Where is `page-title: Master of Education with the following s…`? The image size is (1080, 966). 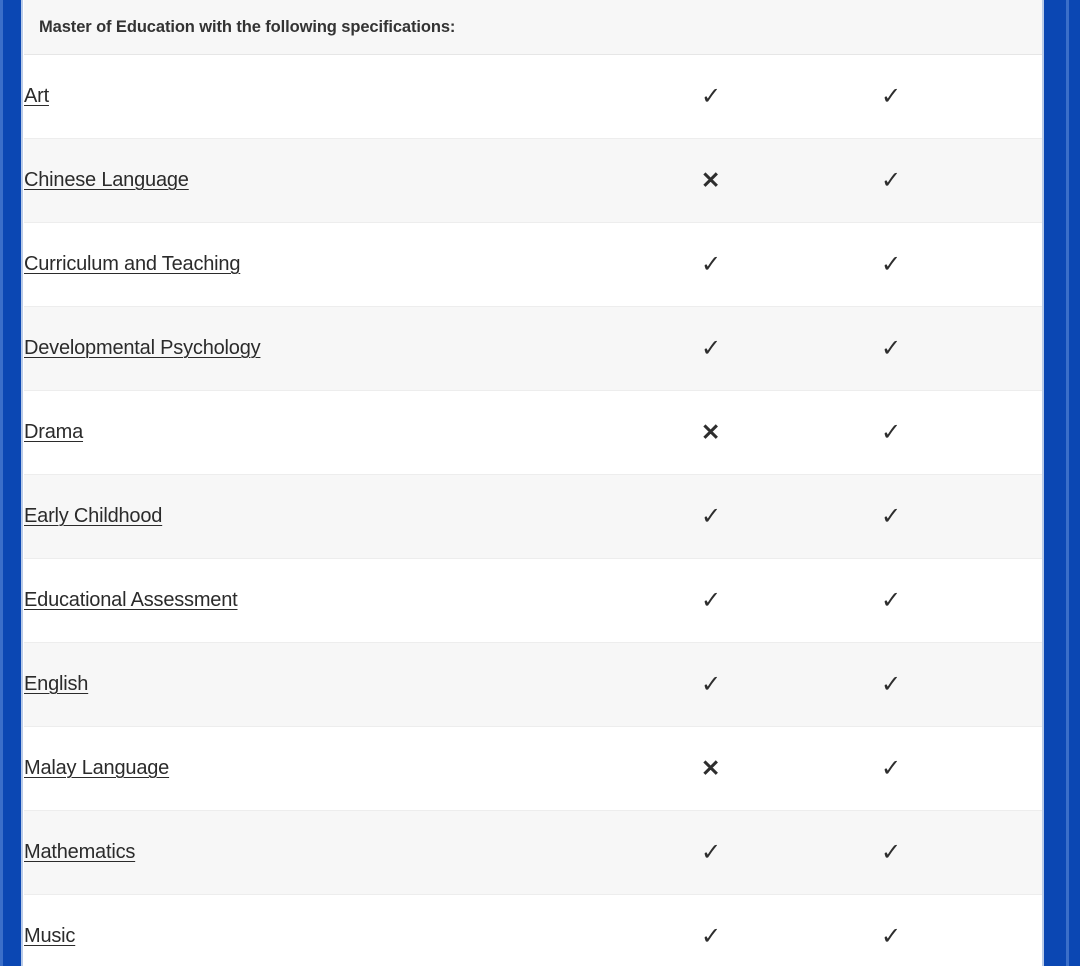 page-title: Master of Education with the following s… is located at coordinates (247, 26).